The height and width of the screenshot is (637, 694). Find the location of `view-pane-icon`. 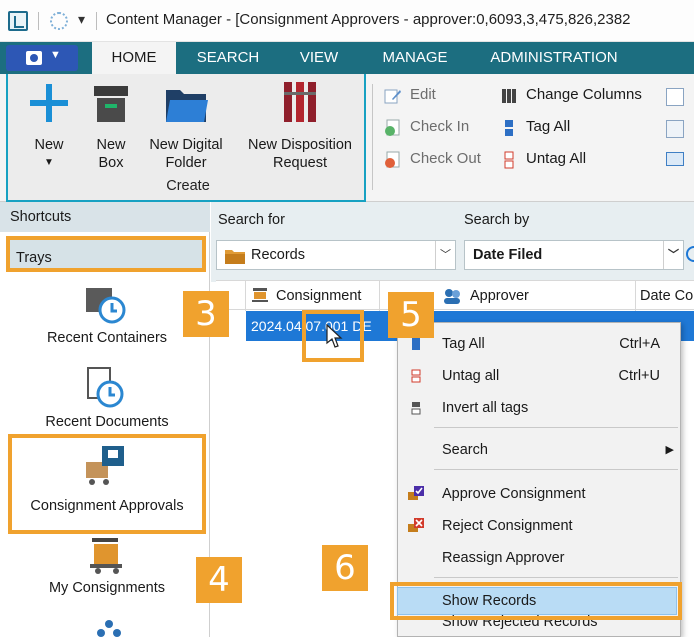

view-pane-icon is located at coordinates (675, 97).